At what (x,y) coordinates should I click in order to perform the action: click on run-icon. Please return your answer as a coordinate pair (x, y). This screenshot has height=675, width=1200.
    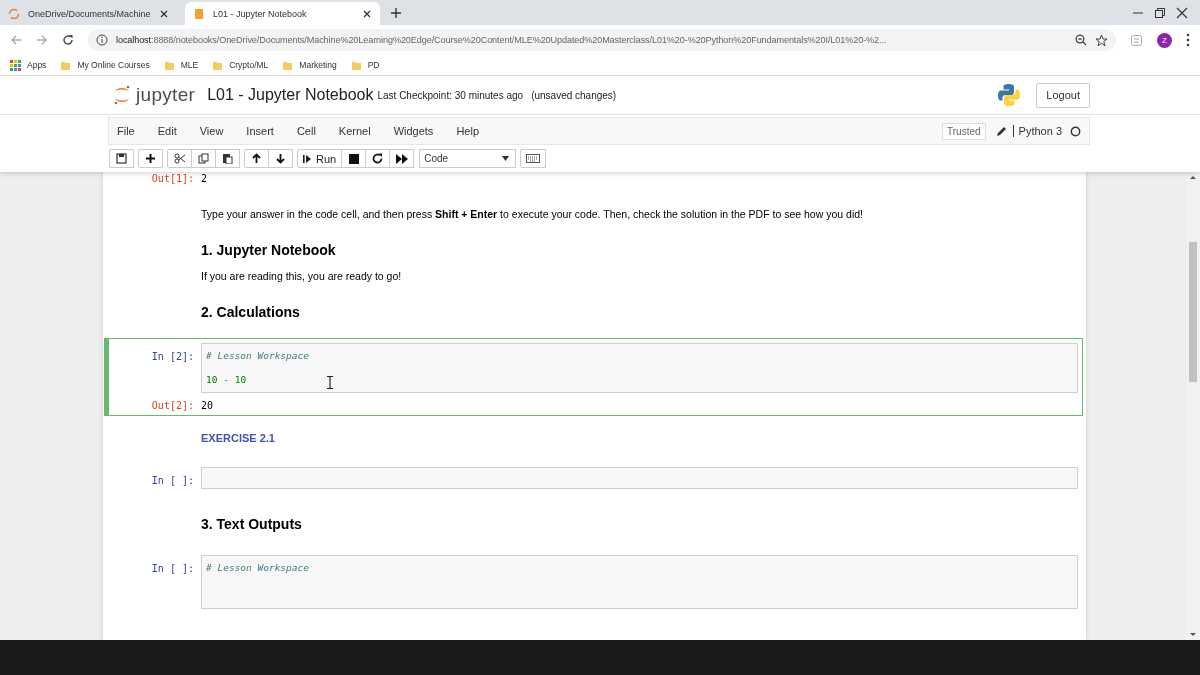
    Looking at the image, I should click on (307, 158).